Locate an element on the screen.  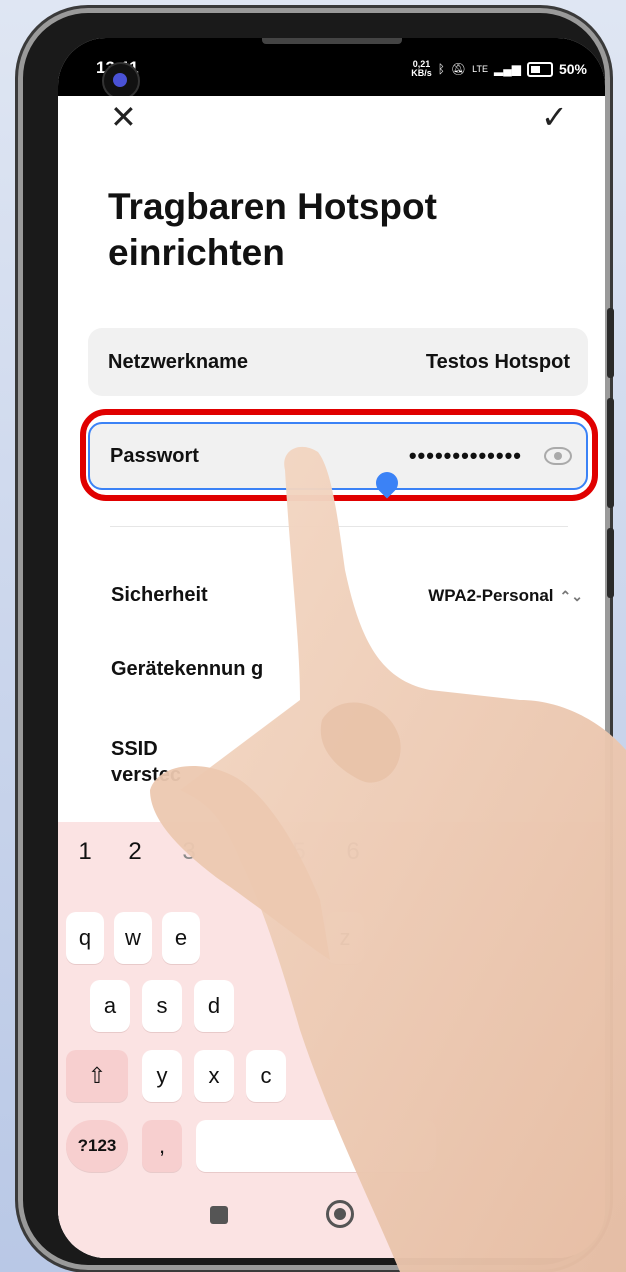
volume-up-button is located at coordinates (610, 453).